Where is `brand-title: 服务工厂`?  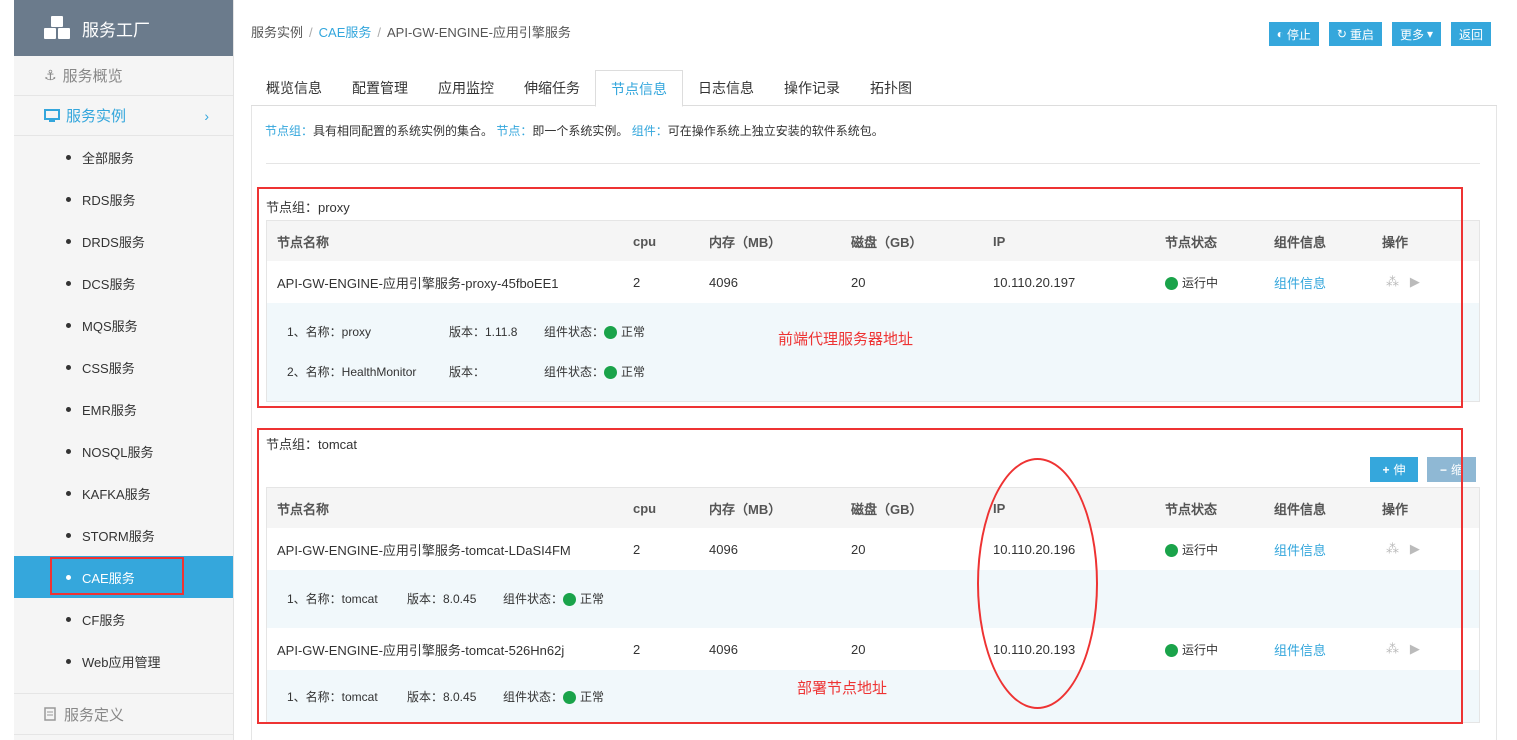
brand-title: 服务工厂 is located at coordinates (116, 30).